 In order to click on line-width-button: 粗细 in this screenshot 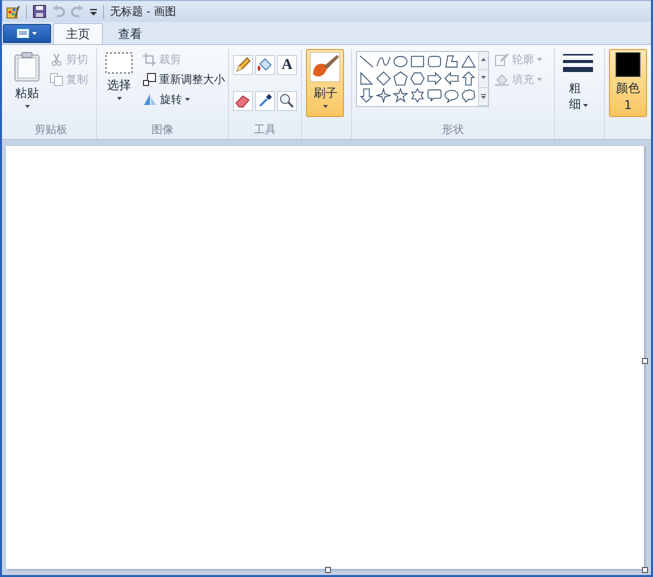, I will do `click(578, 83)`.